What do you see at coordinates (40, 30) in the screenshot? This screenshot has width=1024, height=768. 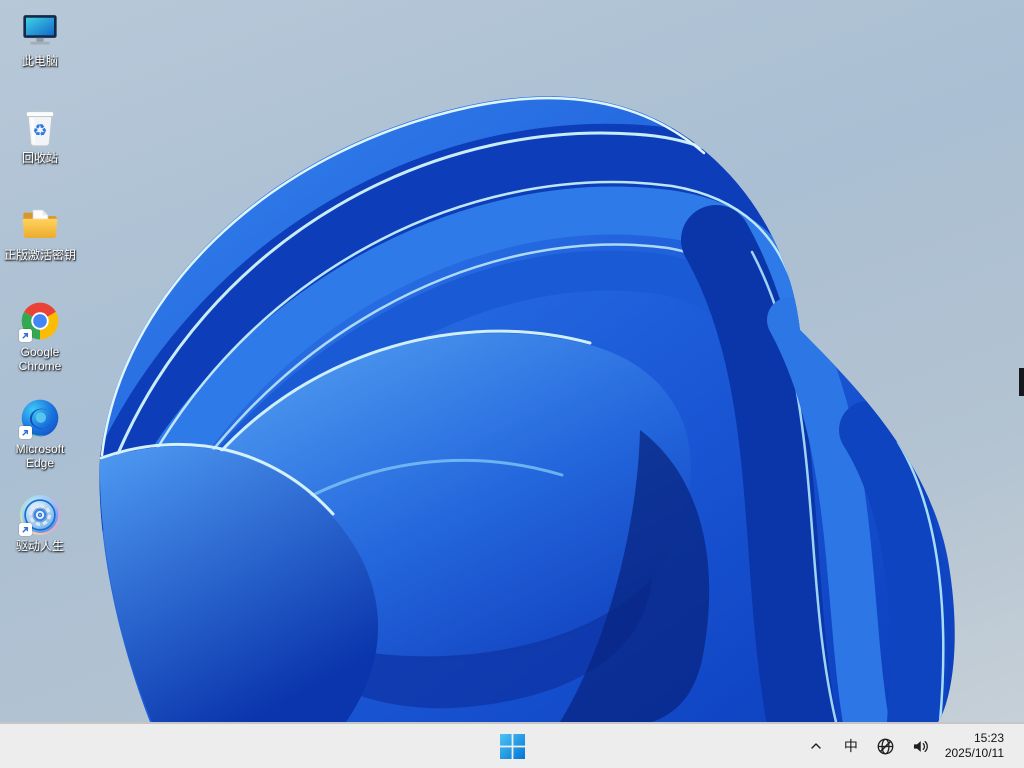 I see `this-pc-icon` at bounding box center [40, 30].